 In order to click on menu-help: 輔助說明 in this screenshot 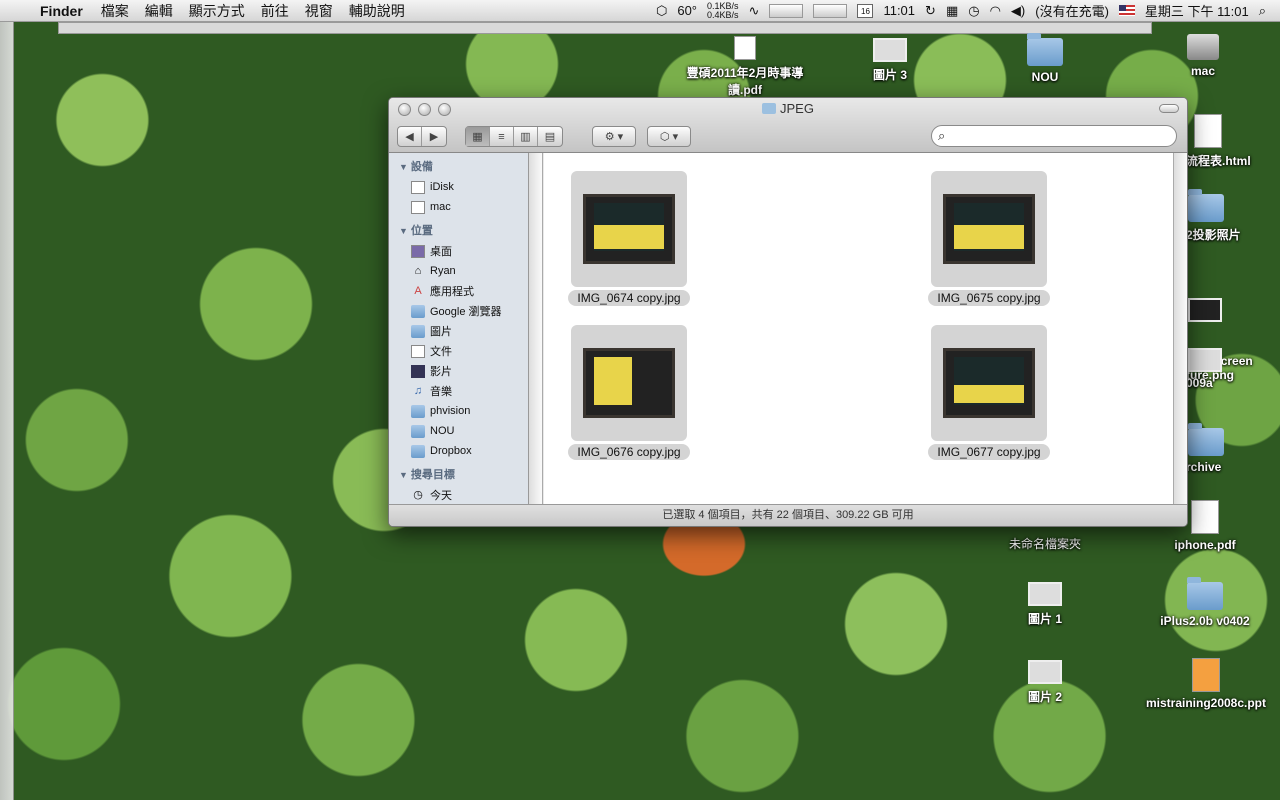, I will do `click(377, 11)`.